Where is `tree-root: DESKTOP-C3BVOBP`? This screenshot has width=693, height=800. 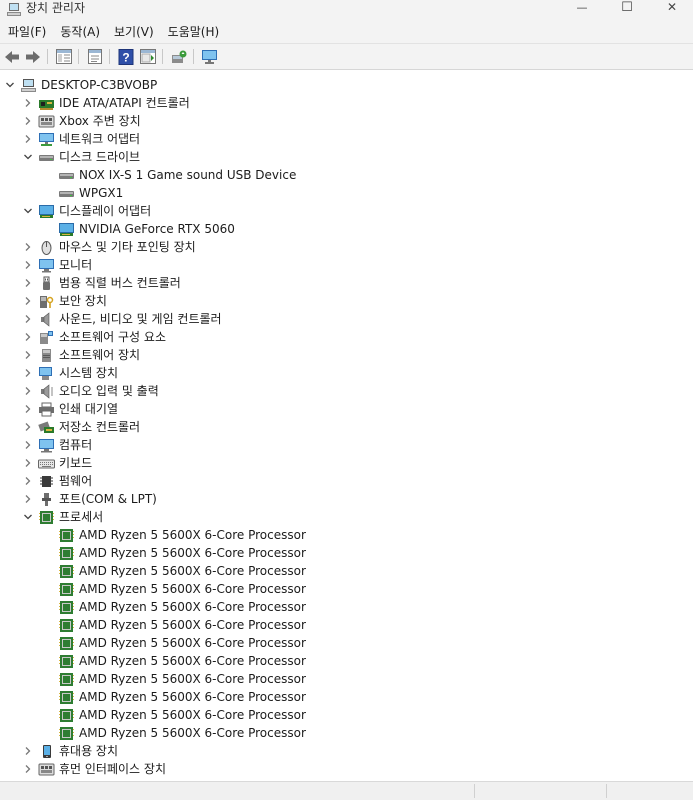 tree-root: DESKTOP-C3BVOBP is located at coordinates (80, 85).